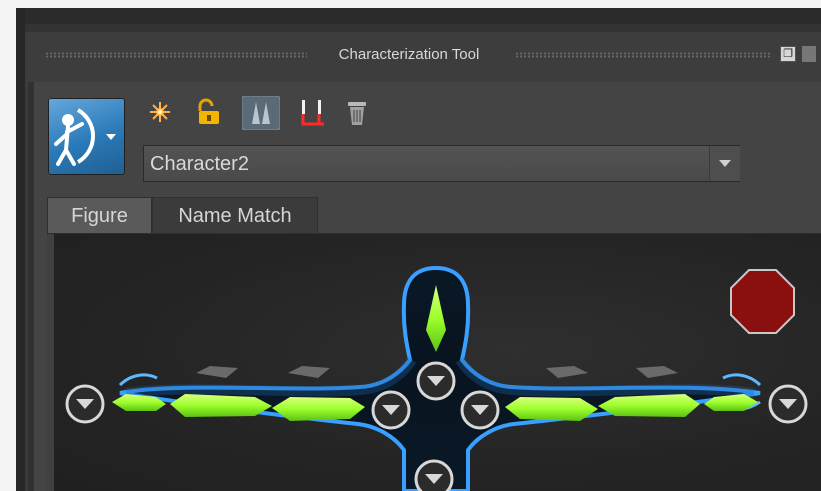  I want to click on stop-icon, so click(762, 301).